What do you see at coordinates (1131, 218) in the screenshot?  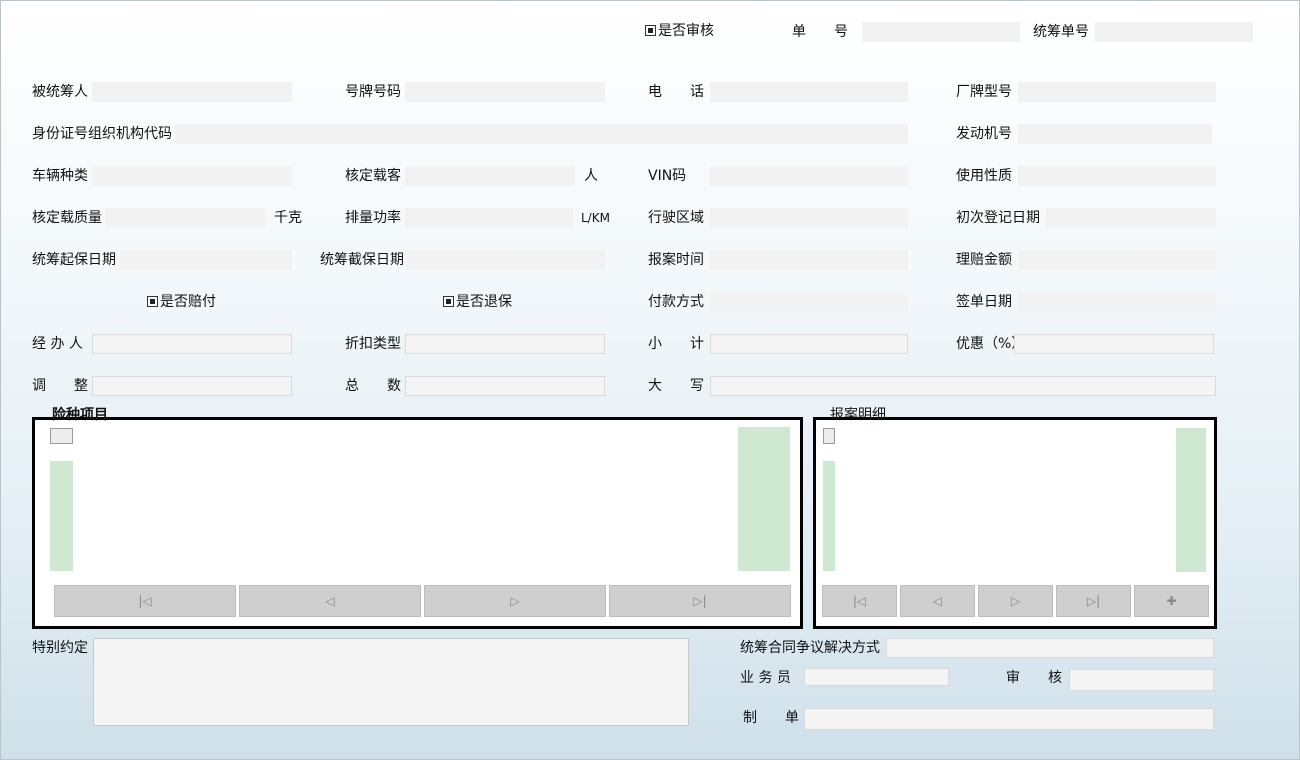 I see `regdate-input` at bounding box center [1131, 218].